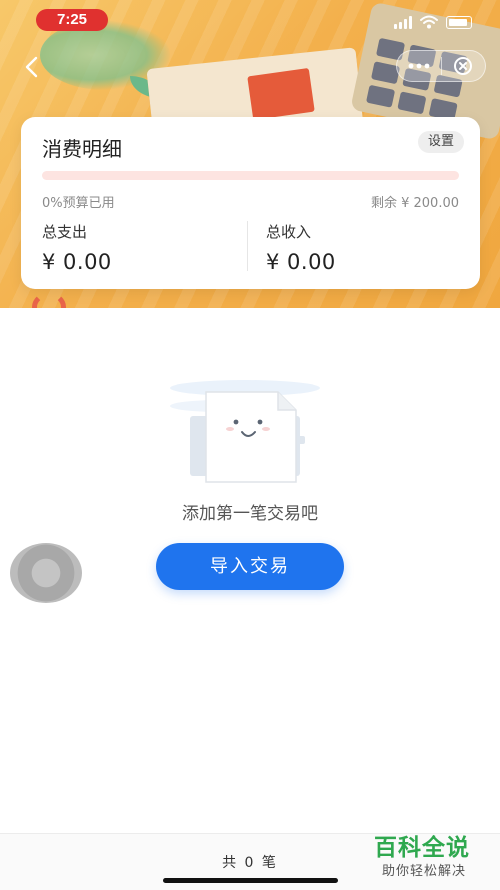 This screenshot has height=890, width=500. I want to click on wallet-decoration, so click(281, 94).